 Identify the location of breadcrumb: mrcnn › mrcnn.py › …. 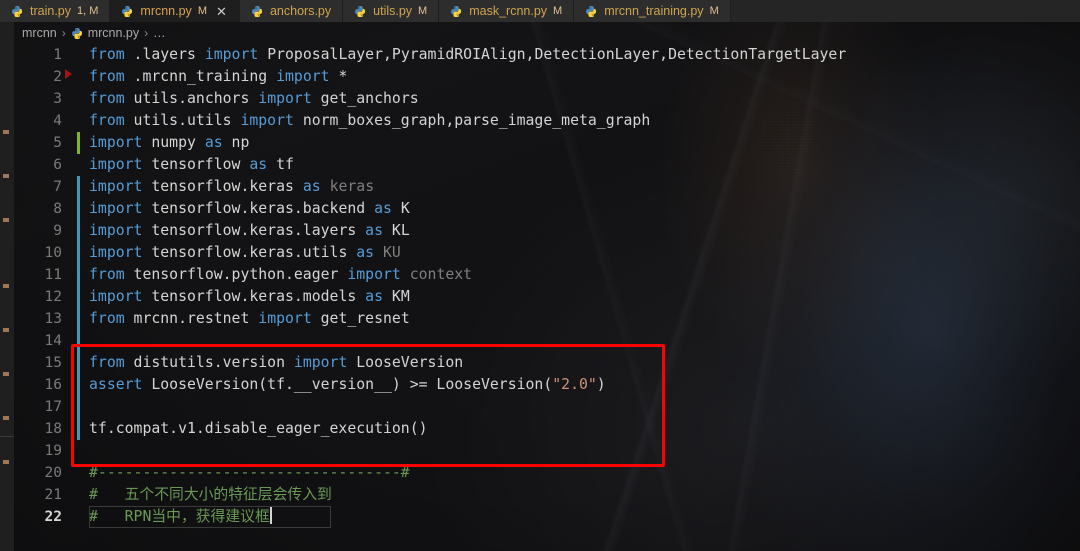
(540, 33).